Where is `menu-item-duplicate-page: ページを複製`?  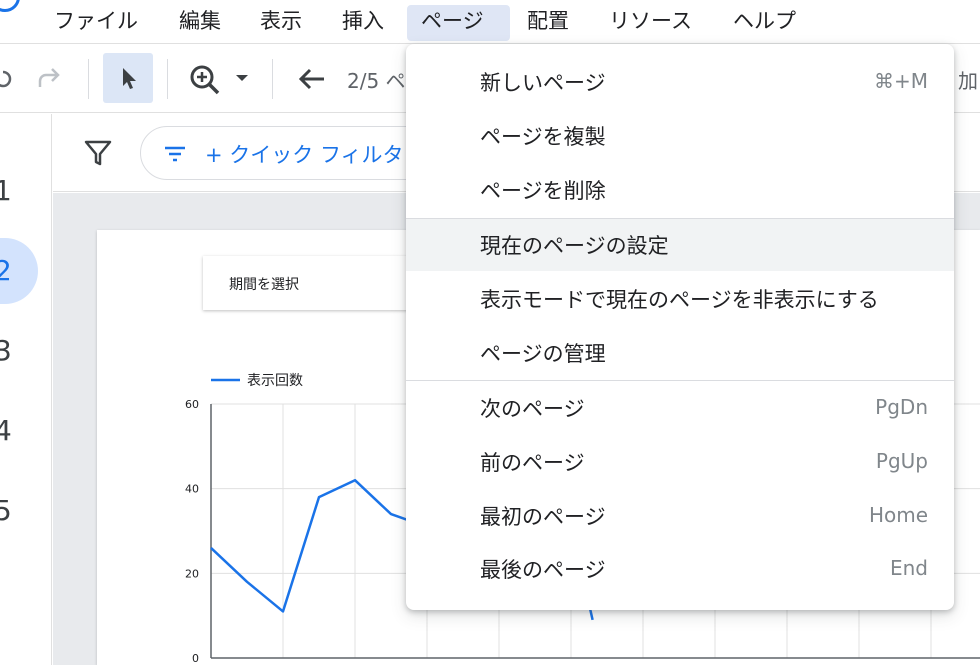 menu-item-duplicate-page: ページを複製 is located at coordinates (680, 136).